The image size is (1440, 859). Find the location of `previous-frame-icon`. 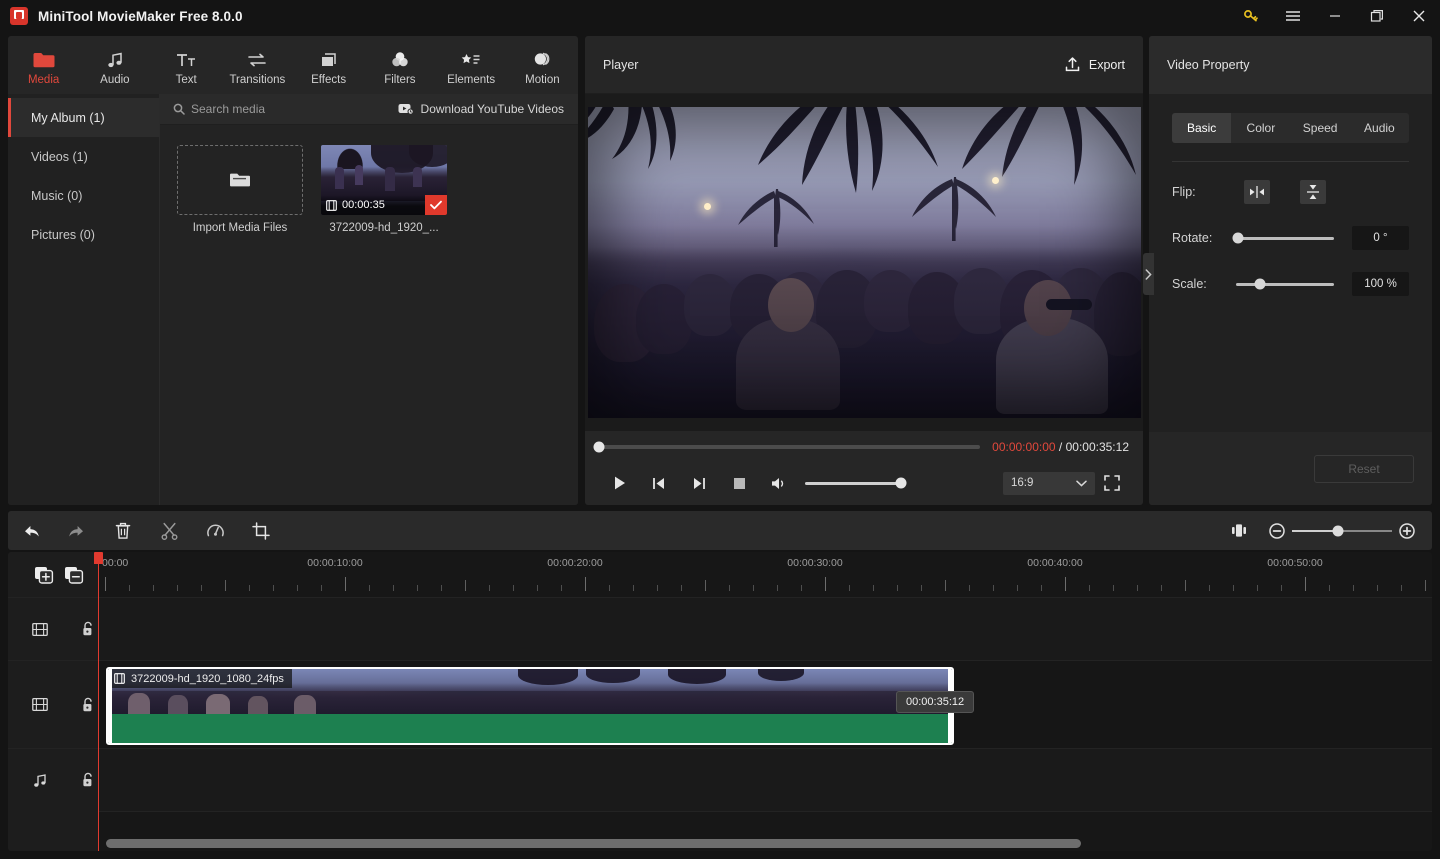

previous-frame-icon is located at coordinates (659, 483).